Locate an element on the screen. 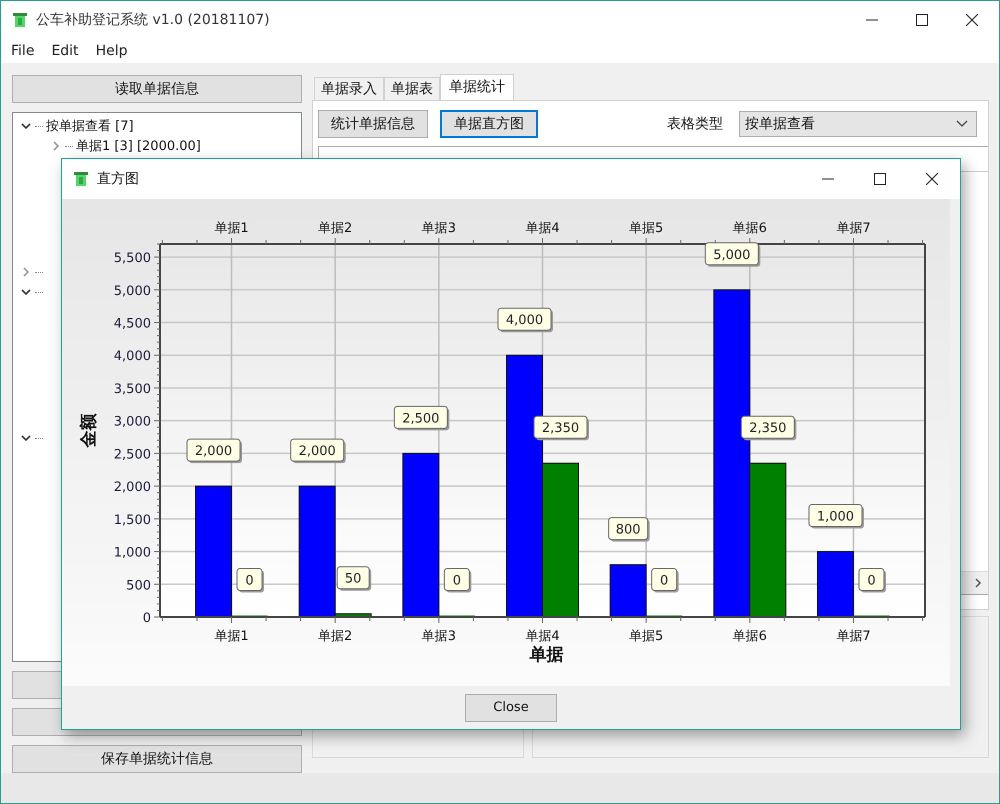  y-axis-title: 金额 is located at coordinates (89, 431).